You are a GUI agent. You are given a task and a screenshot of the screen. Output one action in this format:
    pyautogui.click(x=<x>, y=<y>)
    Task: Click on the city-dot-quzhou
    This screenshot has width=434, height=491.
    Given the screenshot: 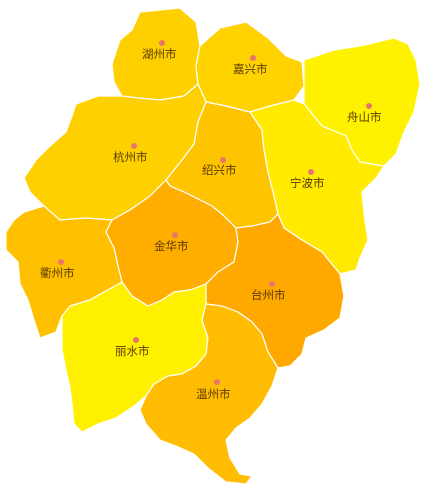 What is the action you would take?
    pyautogui.click(x=61, y=262)
    